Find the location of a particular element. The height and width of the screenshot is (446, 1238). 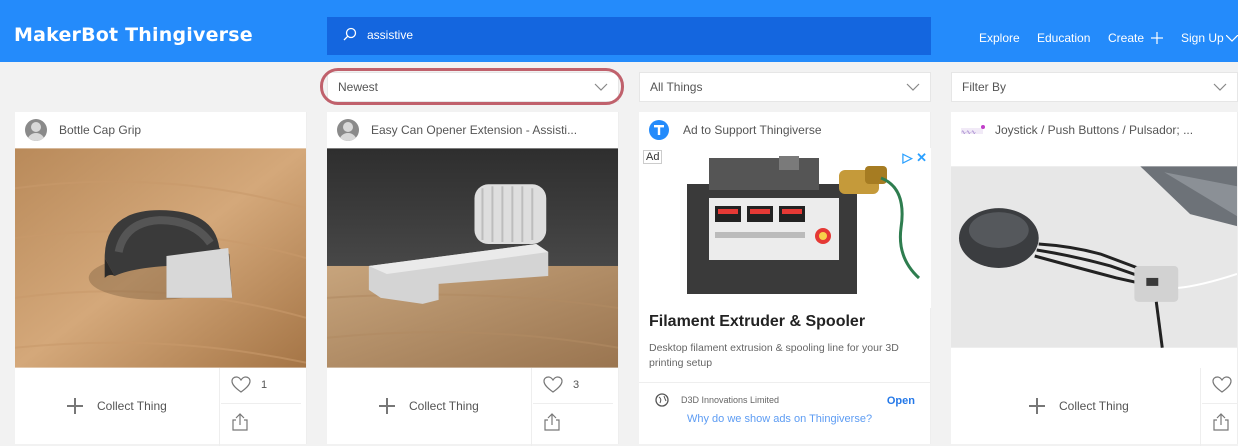

type-value: All Things is located at coordinates (676, 87).